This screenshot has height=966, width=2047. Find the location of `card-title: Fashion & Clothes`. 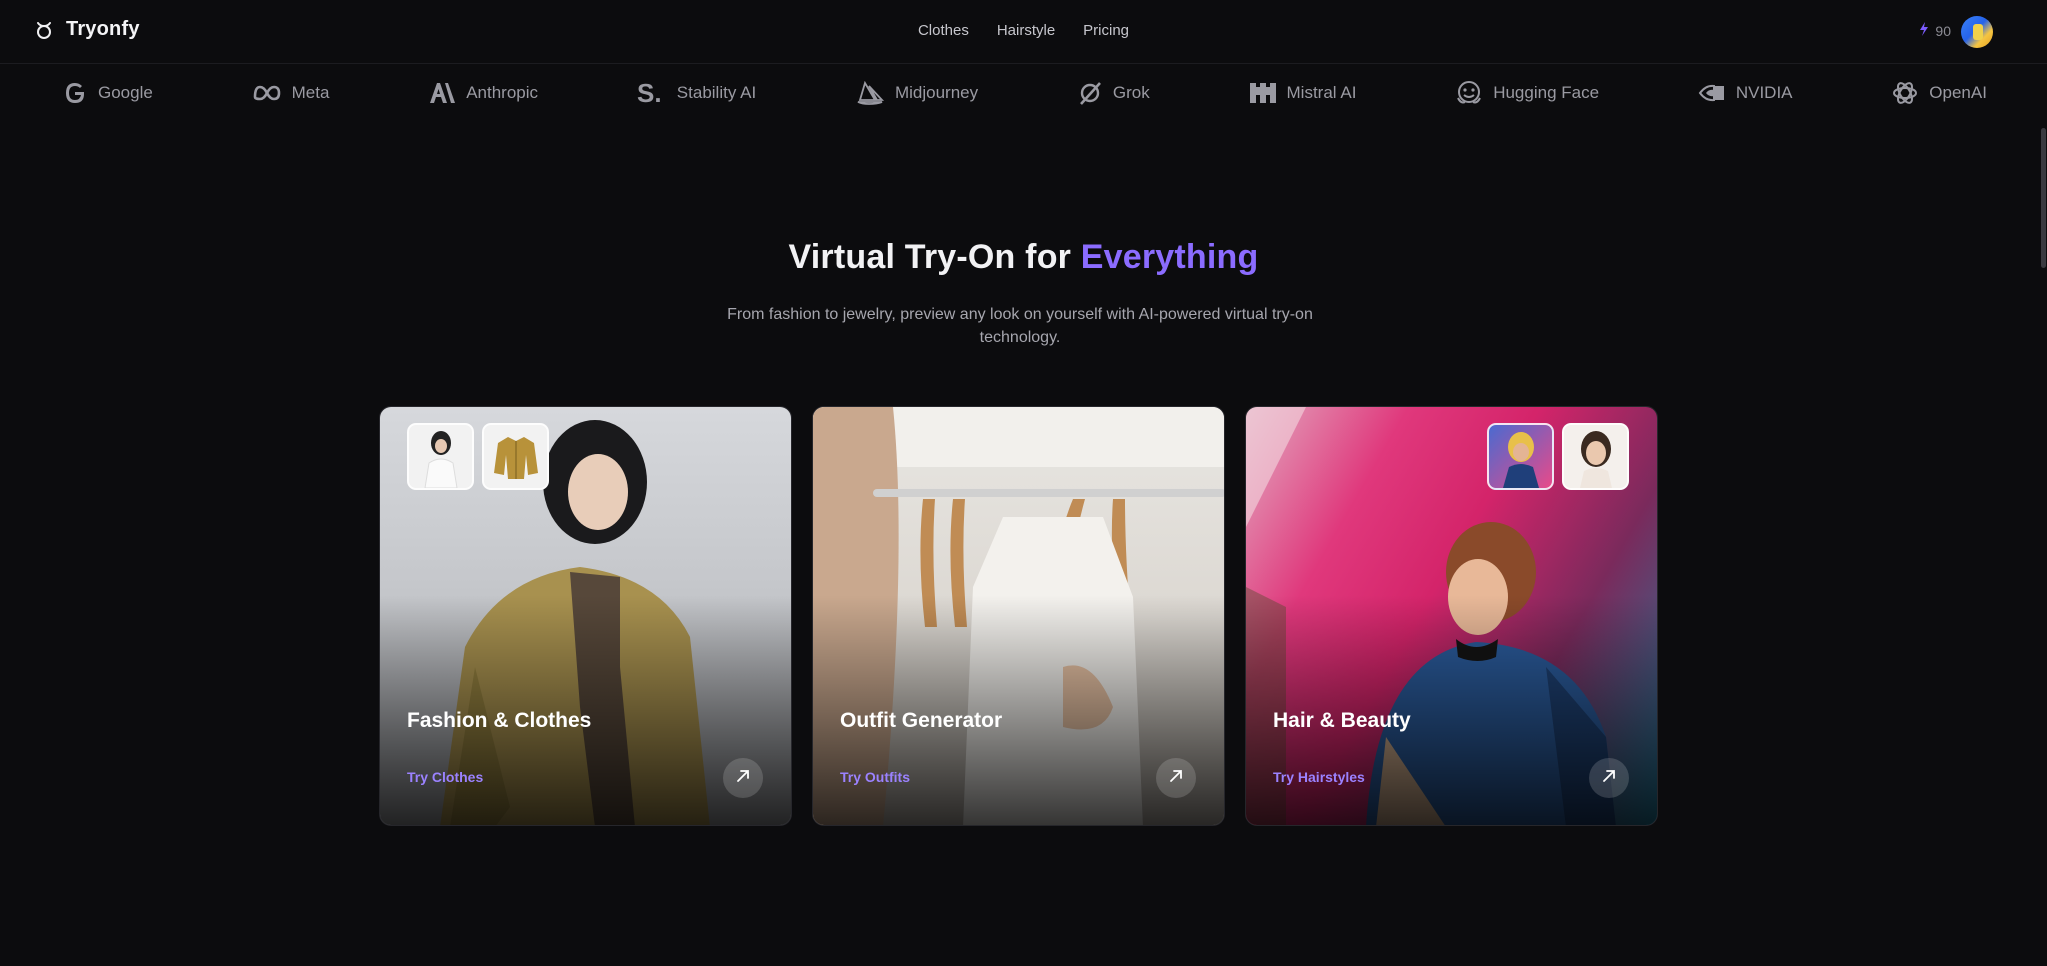

card-title: Fashion & Clothes is located at coordinates (499, 720).